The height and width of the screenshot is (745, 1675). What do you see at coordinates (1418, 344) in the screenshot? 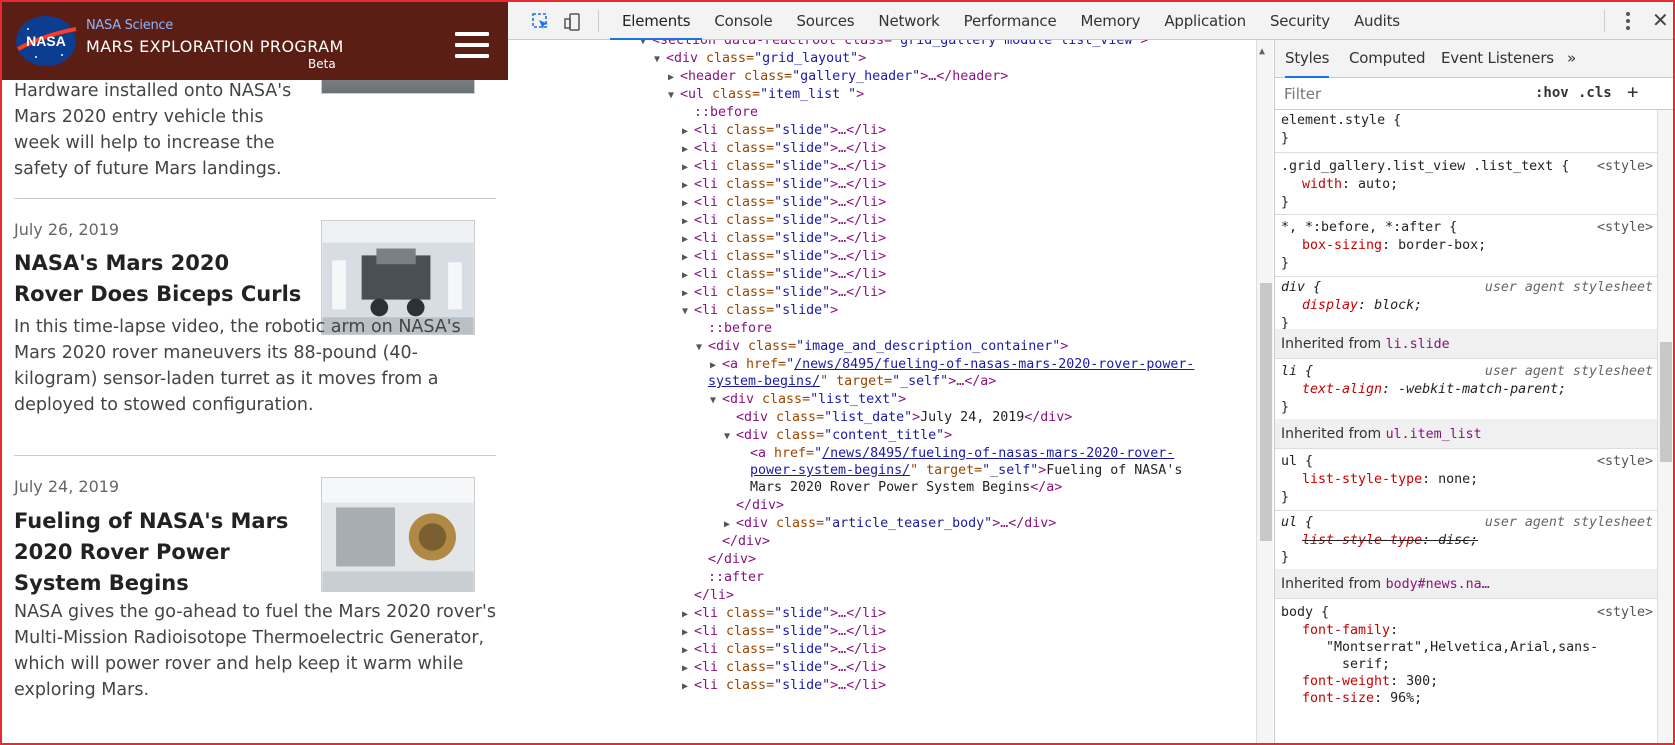
I see `inherited-from-link: li.slide` at bounding box center [1418, 344].